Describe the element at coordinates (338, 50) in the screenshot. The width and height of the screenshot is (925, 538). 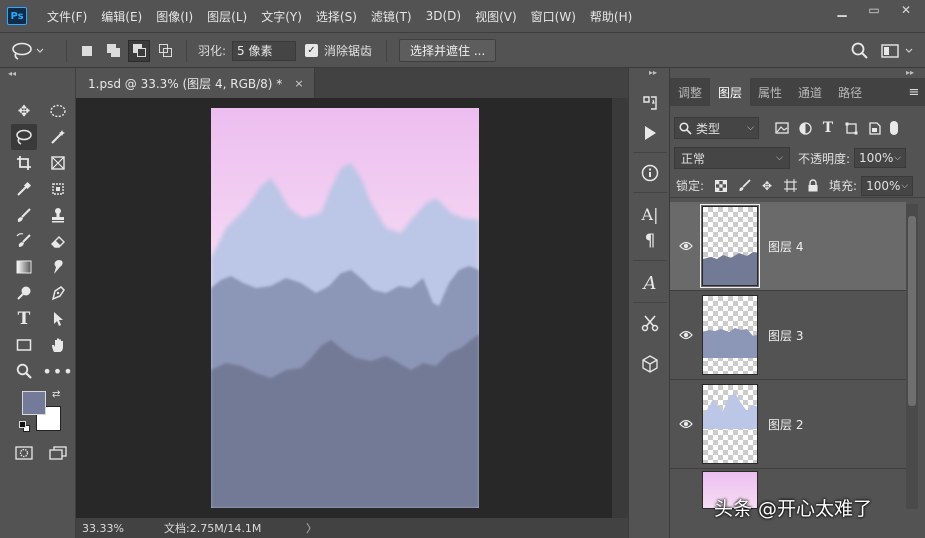
I see `antialias-checkbox-wrap: ✓ 消除锯齿` at that location.